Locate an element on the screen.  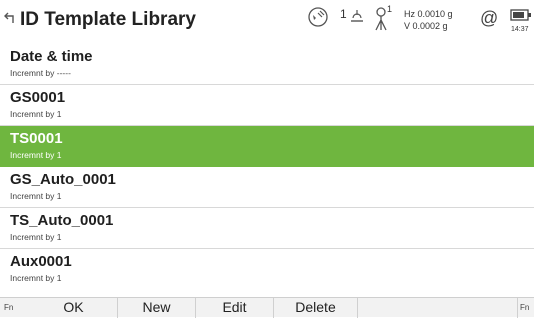
item-name: TS0001 is located at coordinates (36, 138).